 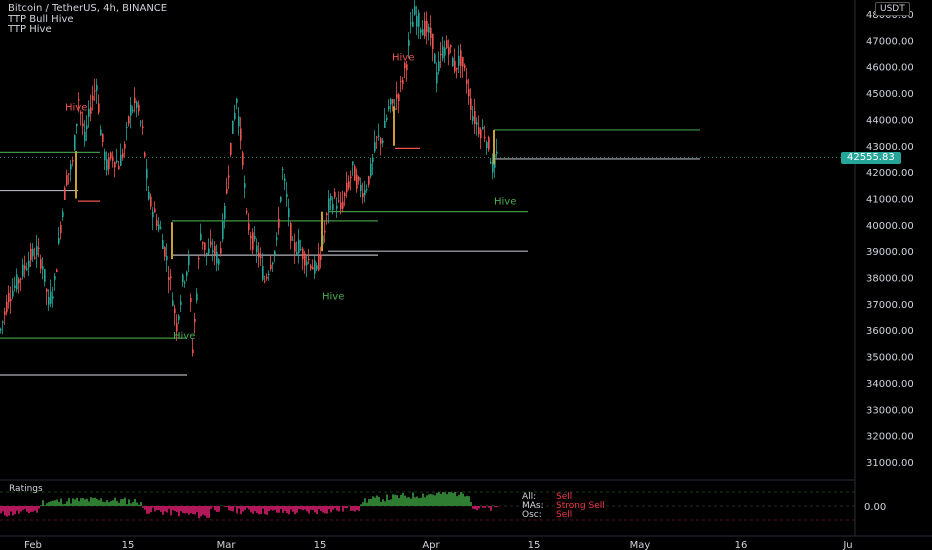 I want to click on indicator-ttp-hive: TTP Hive, so click(x=30, y=29).